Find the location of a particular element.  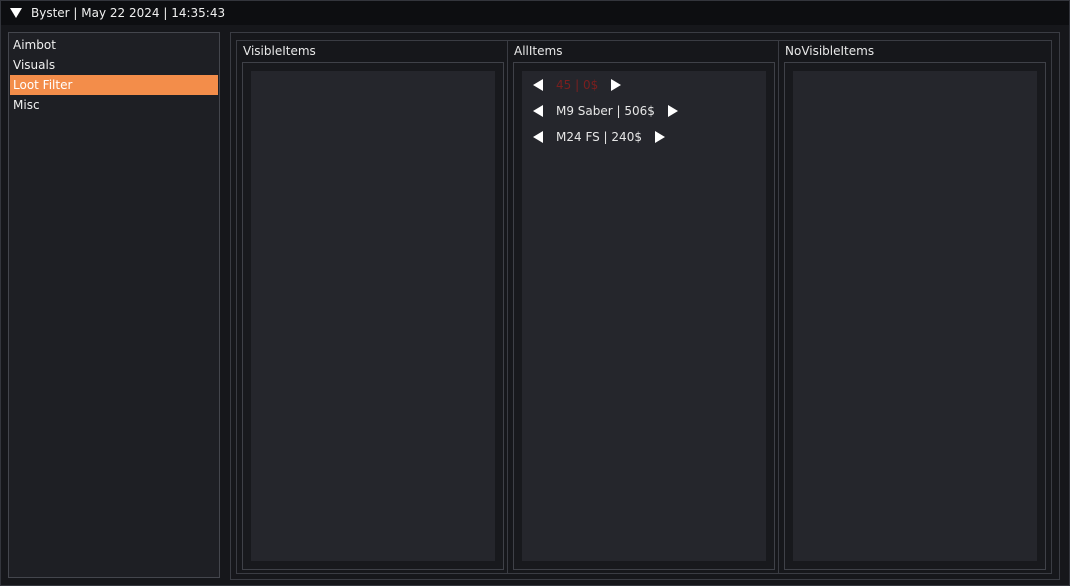

title-bar: Byster | May 22 2024 | 14:35:43 is located at coordinates (535, 13).